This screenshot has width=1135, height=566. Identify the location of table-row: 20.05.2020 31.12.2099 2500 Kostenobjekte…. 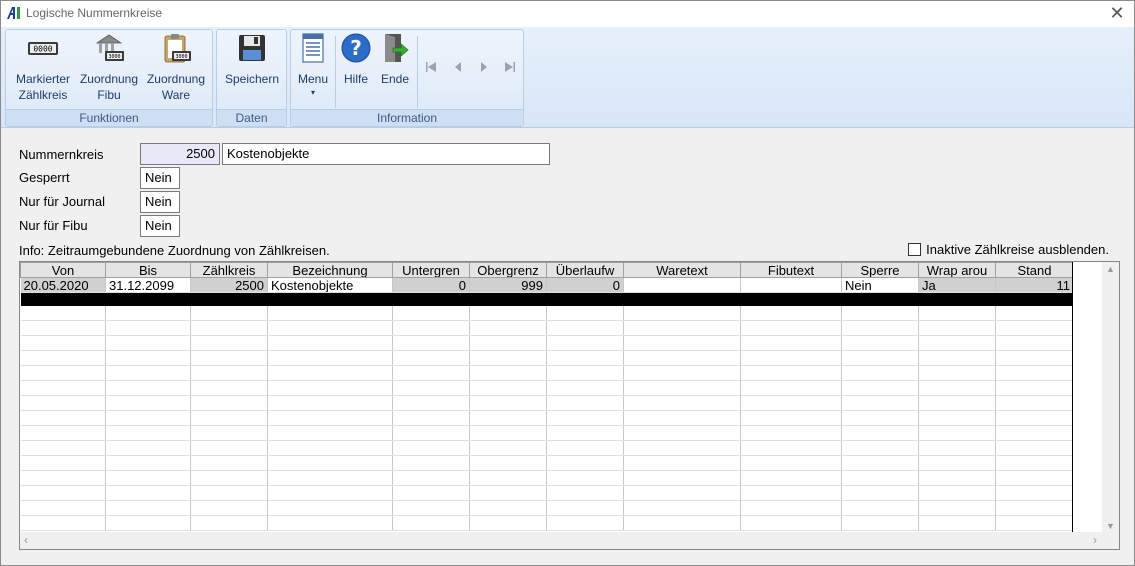
(546, 285).